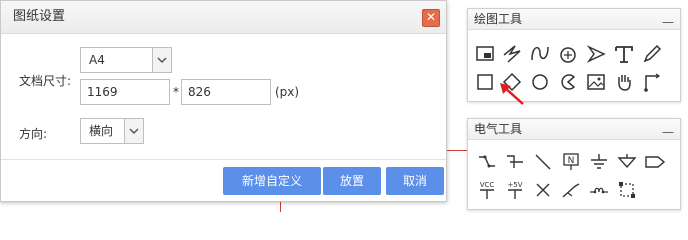  Describe the element at coordinates (568, 54) in the screenshot. I see `circle-arrow-icon` at that location.